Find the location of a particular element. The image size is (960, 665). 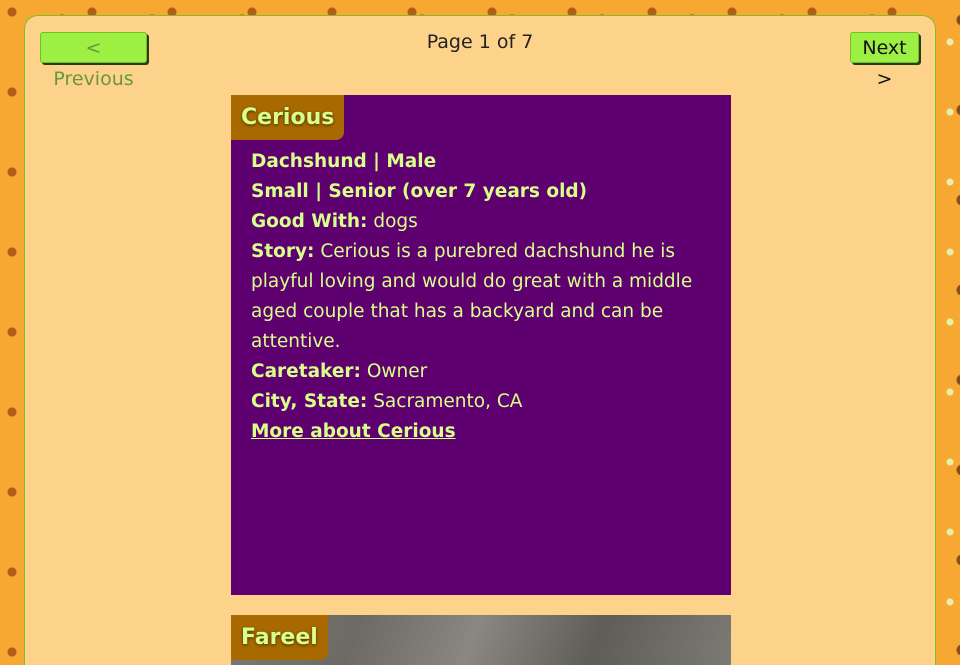

pet-name: Fareel is located at coordinates (279, 637).